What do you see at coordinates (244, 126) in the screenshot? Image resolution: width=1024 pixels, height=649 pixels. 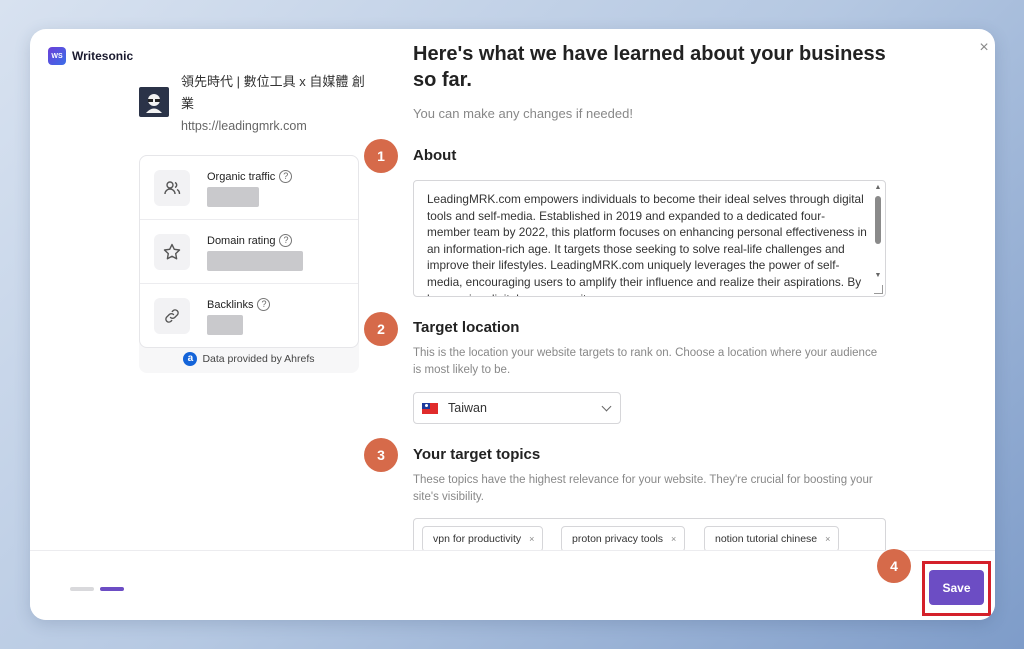 I see `site-url: https://leadingmrk.com` at bounding box center [244, 126].